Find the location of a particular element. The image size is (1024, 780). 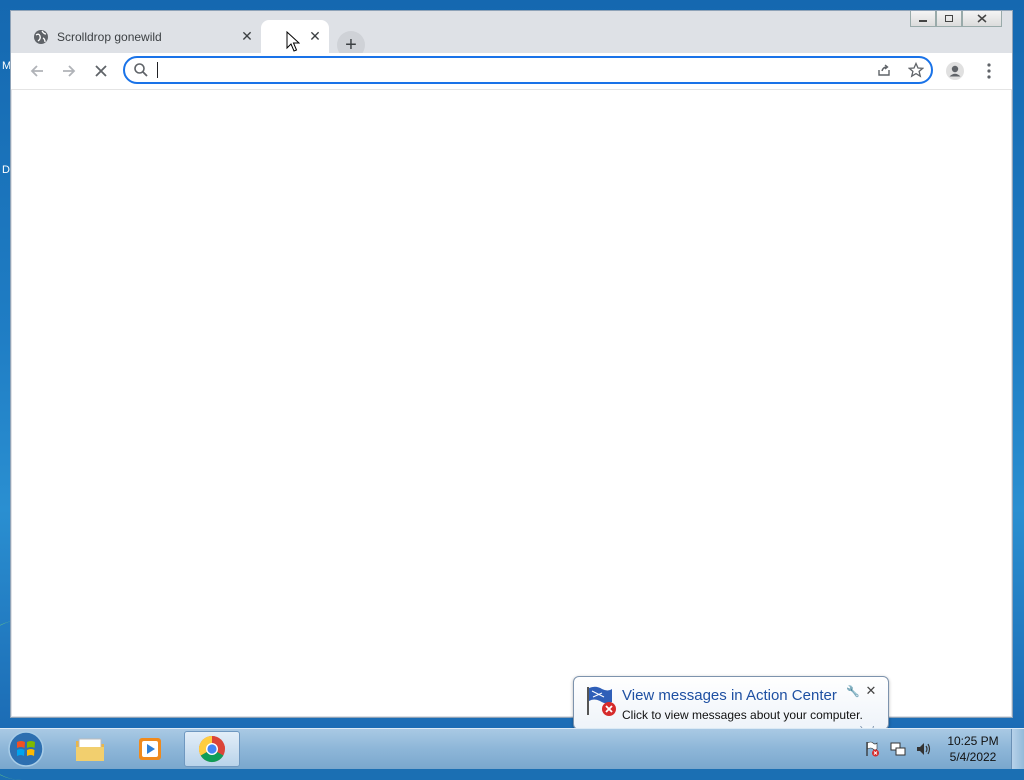

stop-loading-button is located at coordinates (101, 71).